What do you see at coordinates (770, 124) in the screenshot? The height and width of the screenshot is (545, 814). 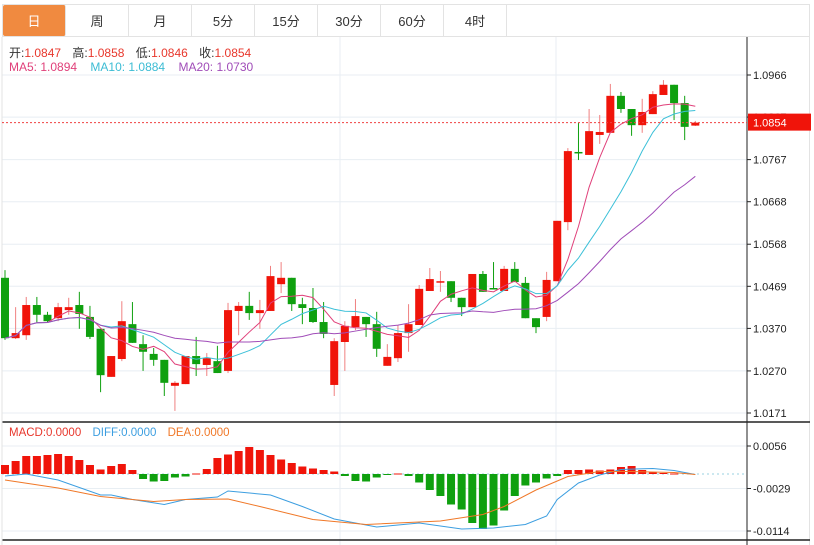 I see `current-price-label: 1.0854` at bounding box center [770, 124].